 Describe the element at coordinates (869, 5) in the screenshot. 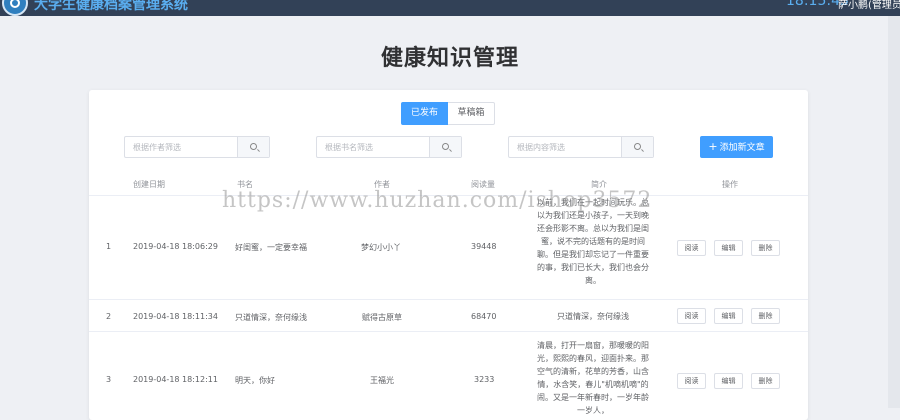

I see `user-menu: 萨小鹏(管理员)` at that location.